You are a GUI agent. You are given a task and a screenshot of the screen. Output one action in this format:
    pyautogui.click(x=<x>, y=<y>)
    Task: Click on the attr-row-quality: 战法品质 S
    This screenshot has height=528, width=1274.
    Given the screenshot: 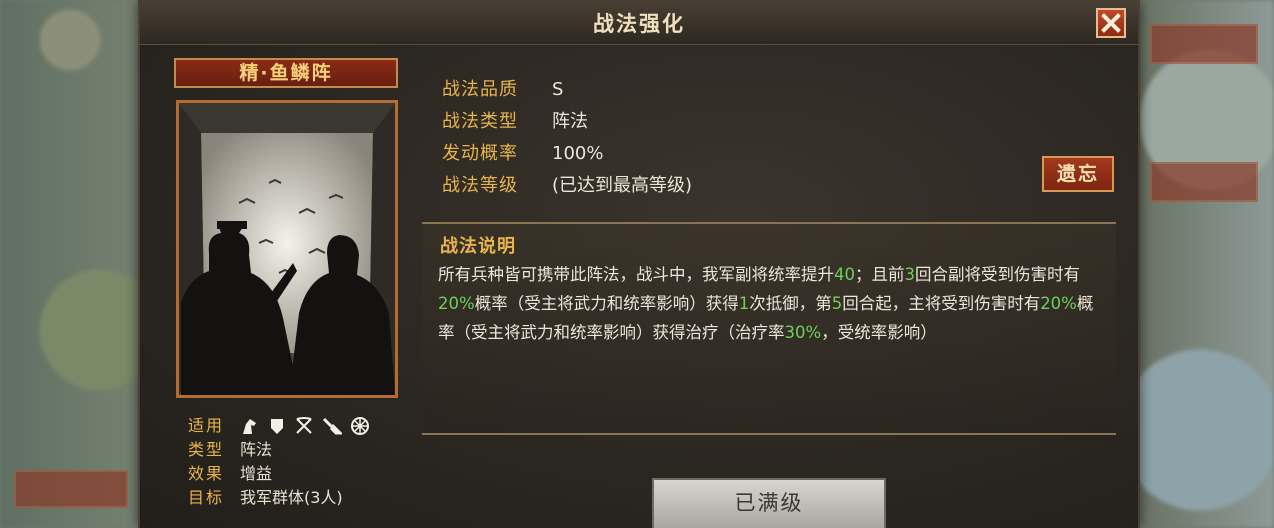 What is the action you would take?
    pyautogui.click(x=567, y=90)
    